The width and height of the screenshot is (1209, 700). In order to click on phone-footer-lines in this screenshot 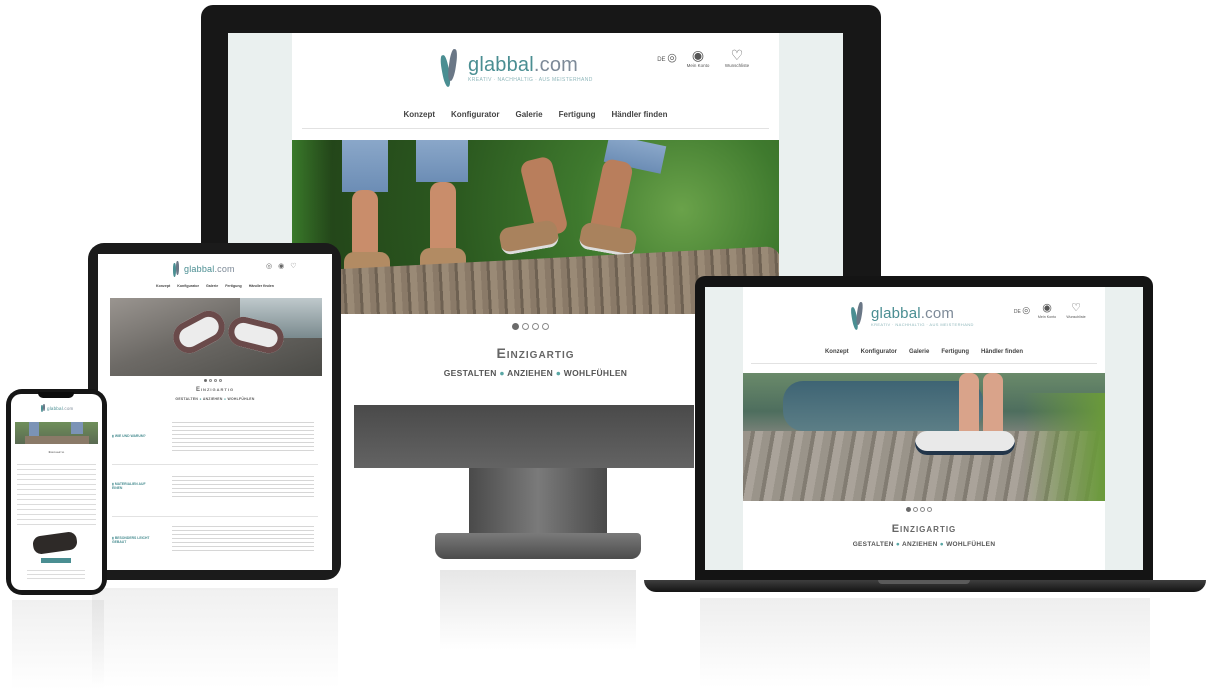, I will do `click(56, 575)`.